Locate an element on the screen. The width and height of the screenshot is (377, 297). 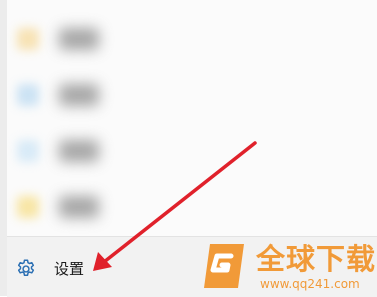
site-logo-icon is located at coordinates (224, 266).